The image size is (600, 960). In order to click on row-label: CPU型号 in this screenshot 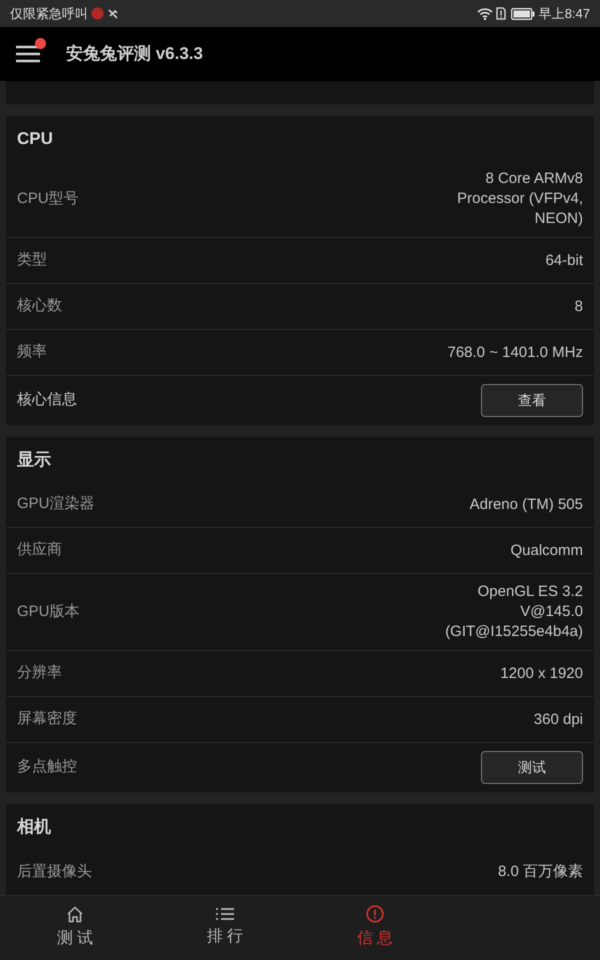, I will do `click(48, 198)`.